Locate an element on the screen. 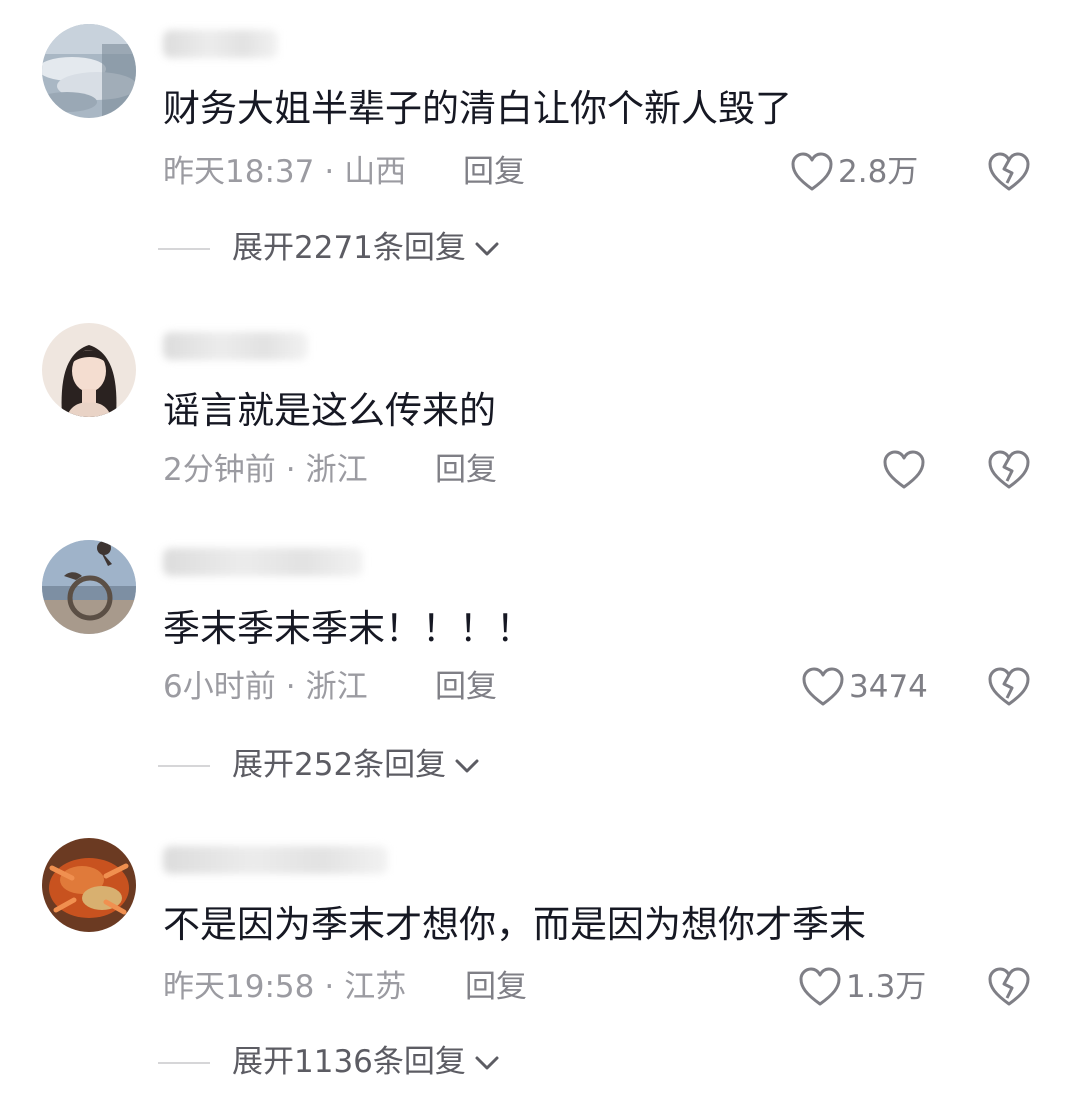 The width and height of the screenshot is (1079, 1116). like-button: 1.3万 is located at coordinates (862, 987).